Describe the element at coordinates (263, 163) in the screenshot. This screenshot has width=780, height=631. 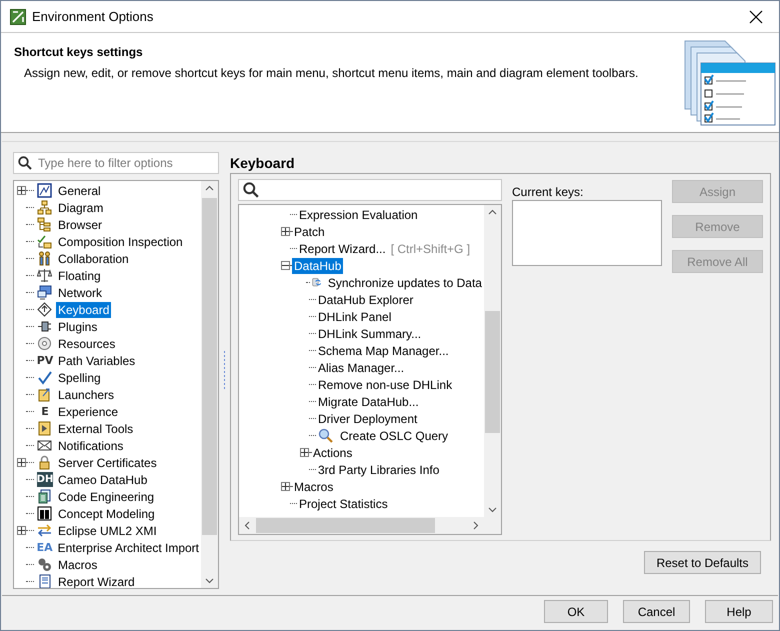
I see `section-title: Keyboard` at that location.